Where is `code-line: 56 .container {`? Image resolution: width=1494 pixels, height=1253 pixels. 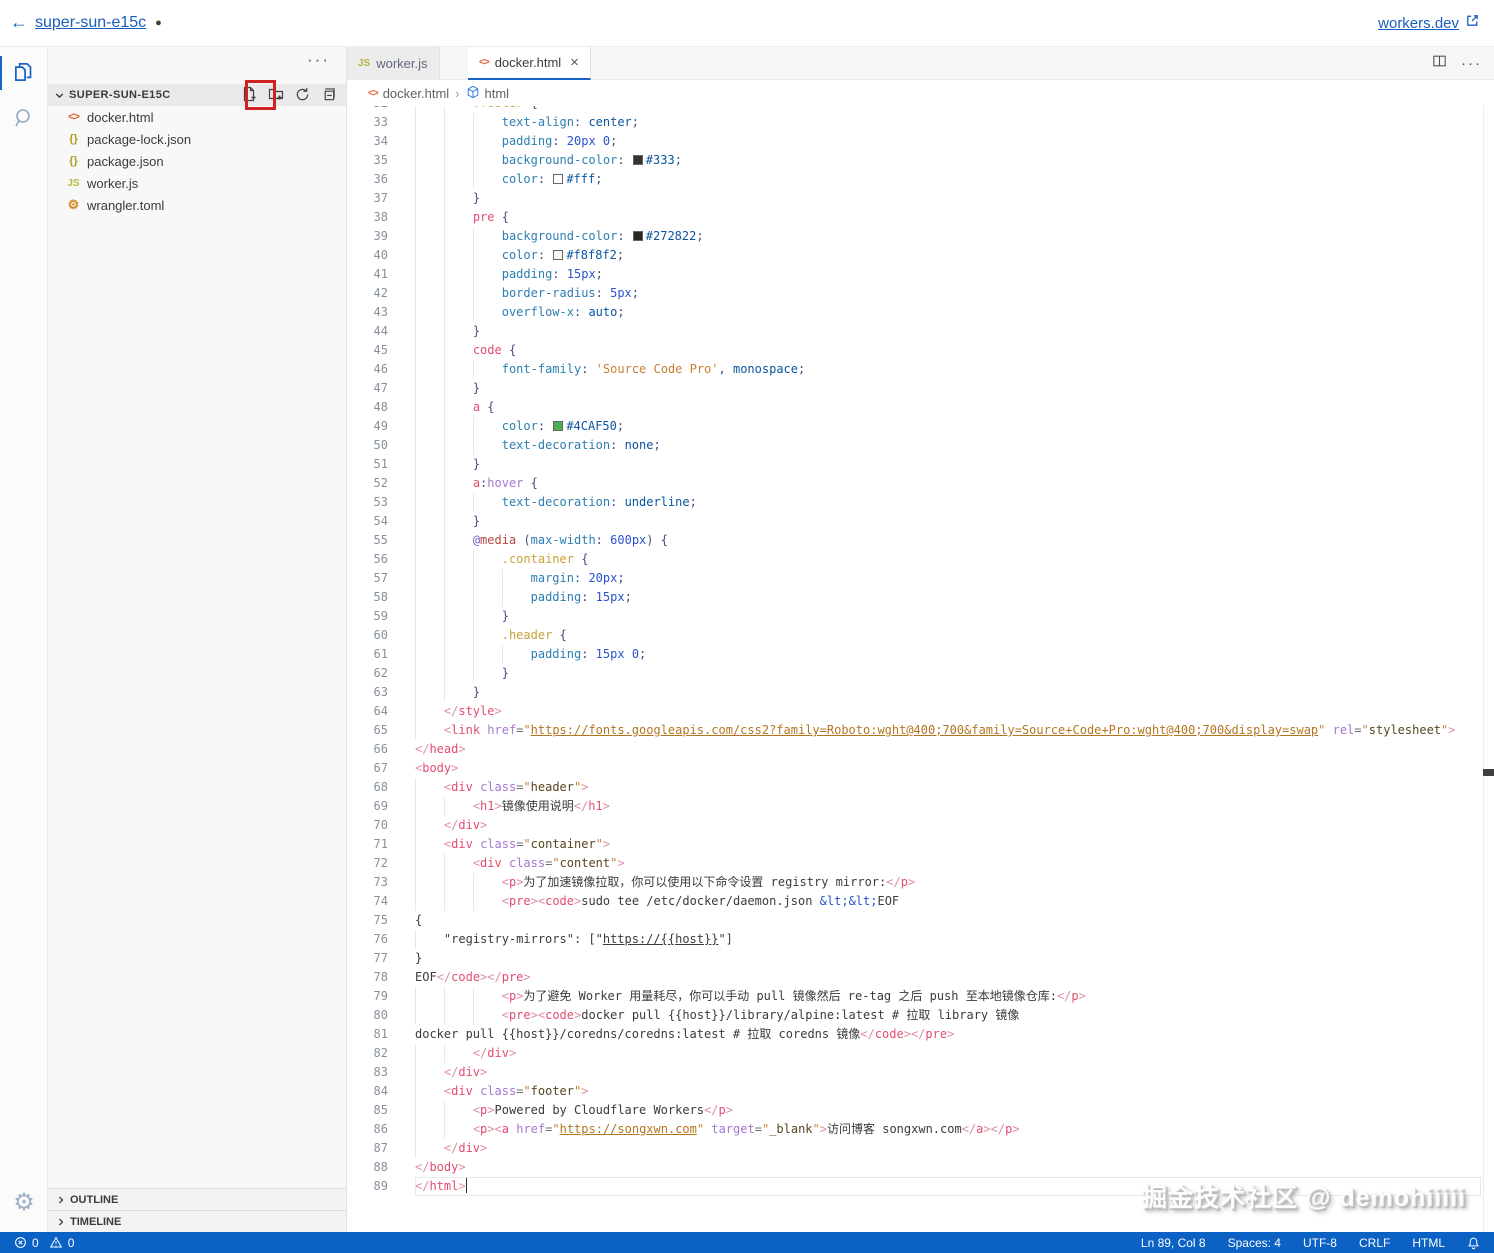 code-line: 56 .container { is located at coordinates (915, 559).